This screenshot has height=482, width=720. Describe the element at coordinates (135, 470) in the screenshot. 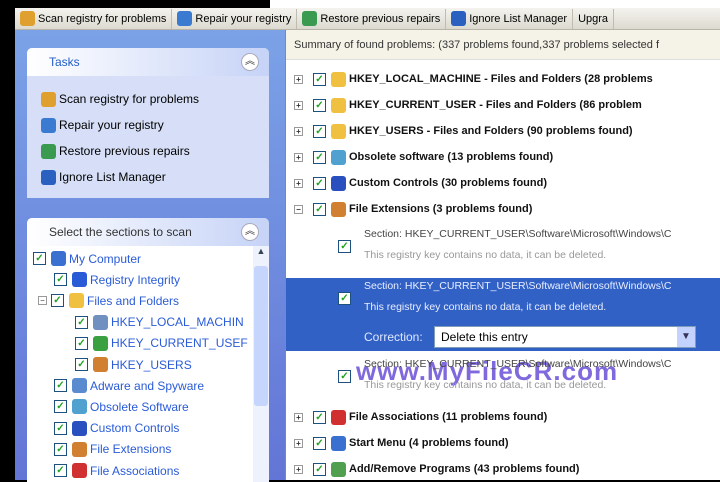

I see `tree-item-label: File Associations` at that location.